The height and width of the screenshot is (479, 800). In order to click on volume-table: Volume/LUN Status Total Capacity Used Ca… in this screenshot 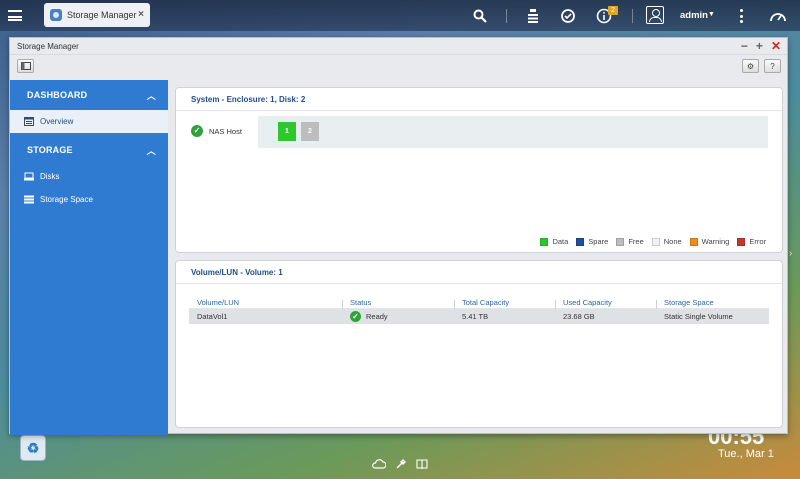, I will do `click(479, 310)`.